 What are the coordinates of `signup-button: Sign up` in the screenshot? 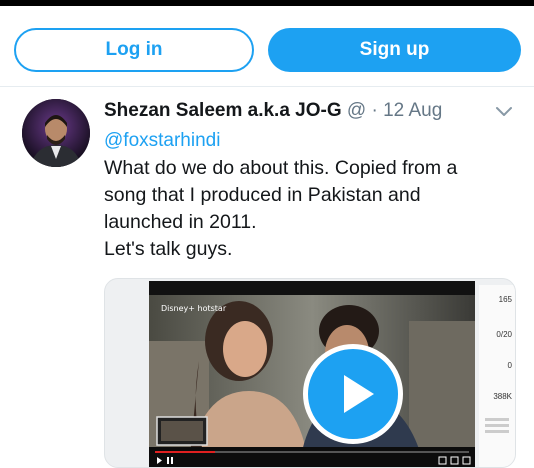 It's located at (394, 50).